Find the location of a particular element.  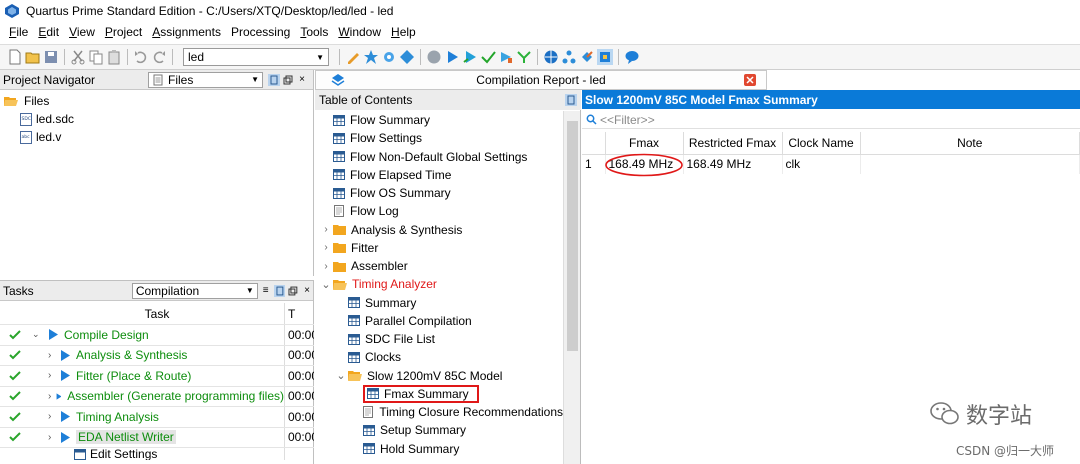

toc-item: Flow Log is located at coordinates (439, 211).